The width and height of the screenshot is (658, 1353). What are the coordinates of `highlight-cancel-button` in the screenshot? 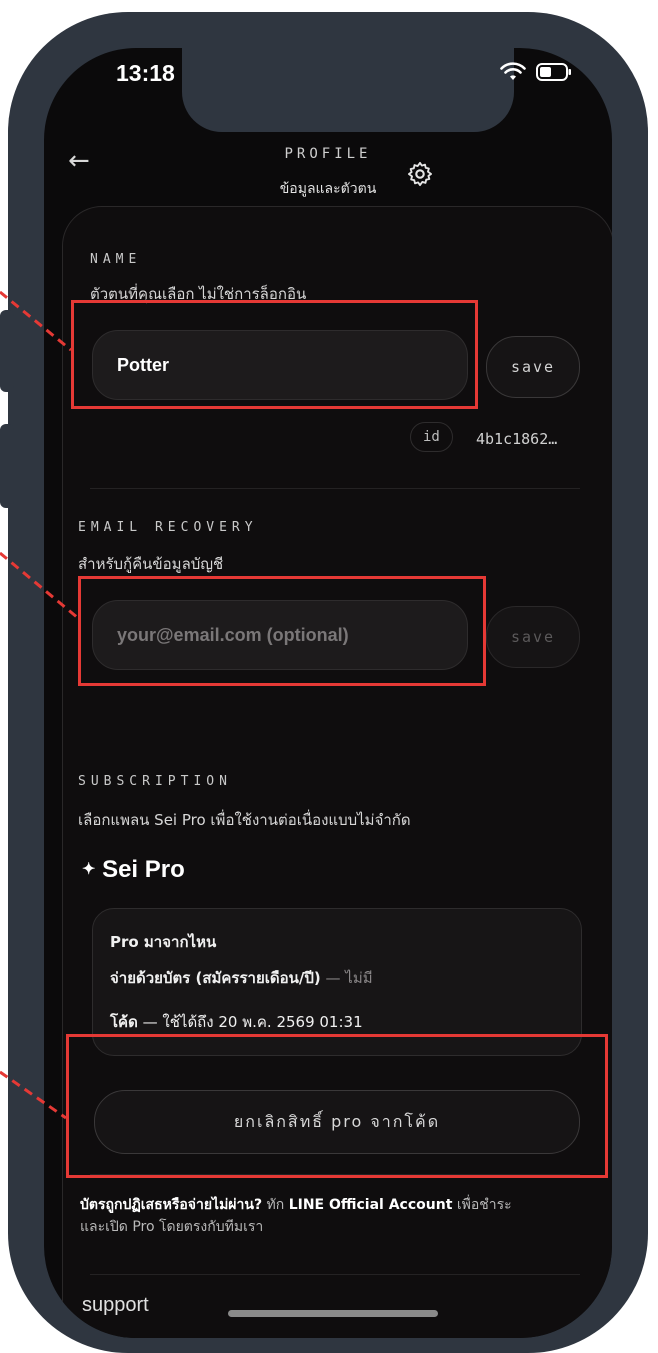 It's located at (337, 1106).